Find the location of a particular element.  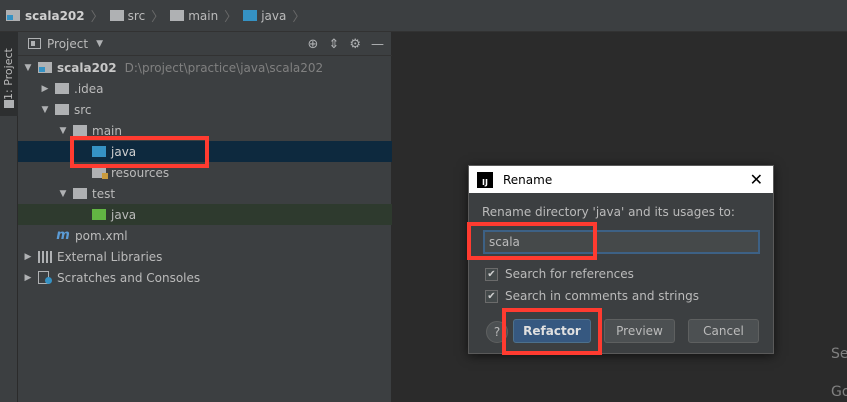

tree-item-main: ▼ main is located at coordinates (205, 130).